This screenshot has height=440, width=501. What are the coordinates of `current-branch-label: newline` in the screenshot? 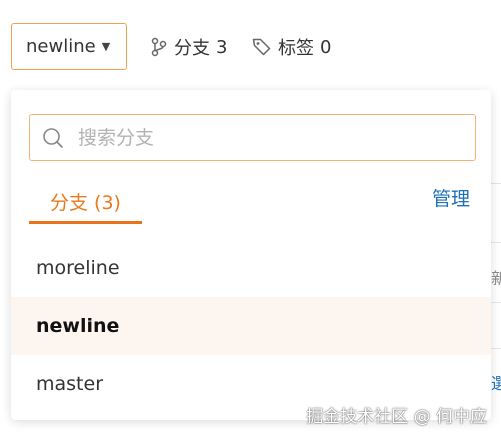 It's located at (61, 46).